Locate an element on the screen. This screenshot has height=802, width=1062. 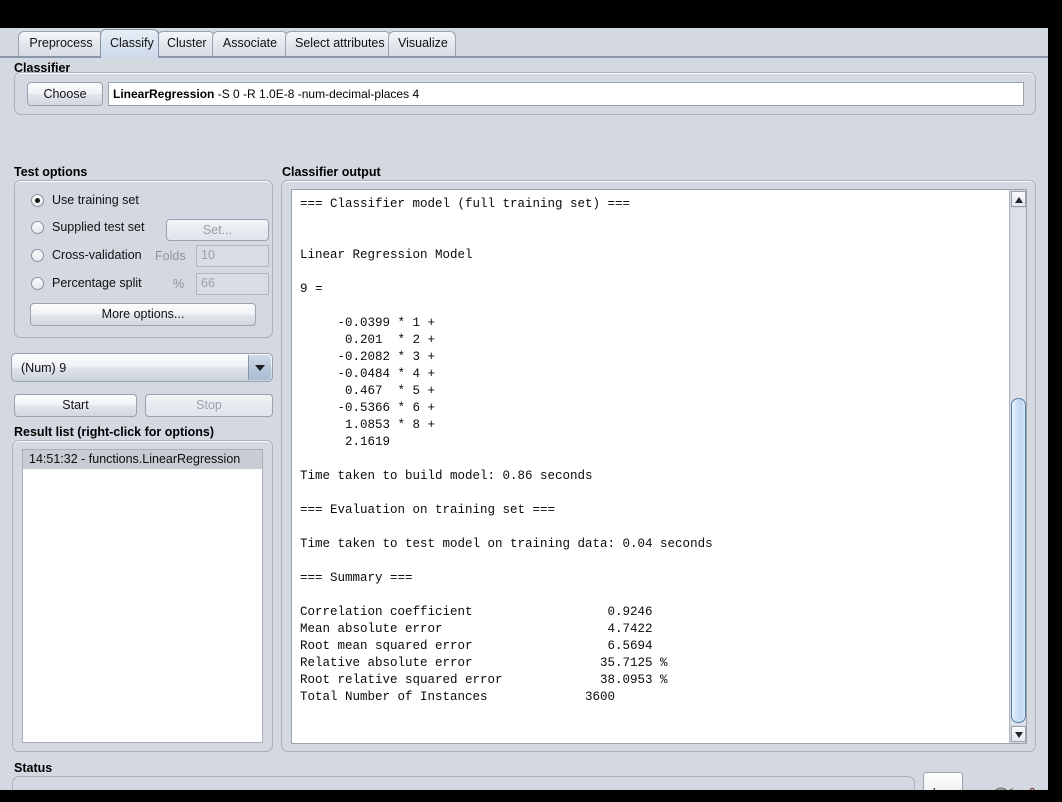
result-list: 14:51:32 - functions.LinearRegression is located at coordinates (142, 596).